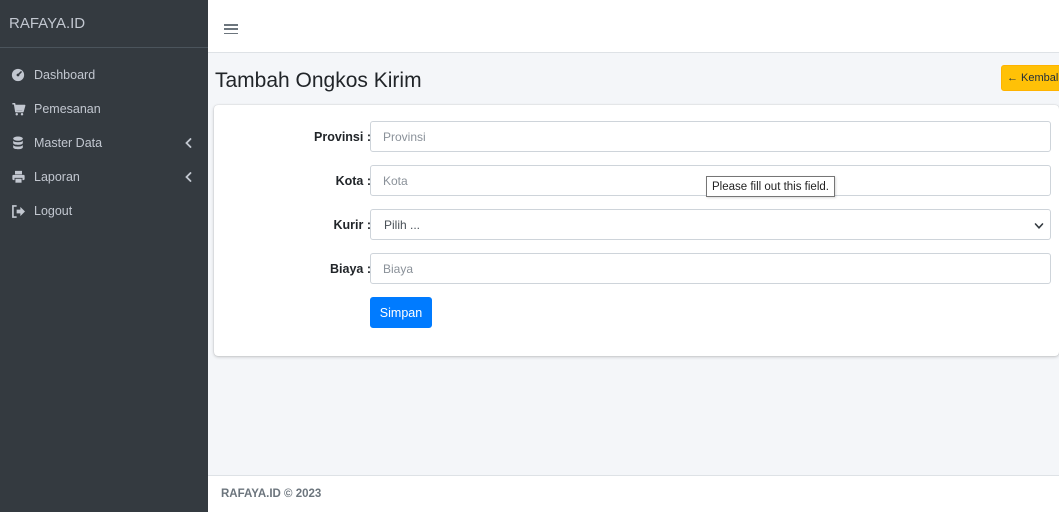  Describe the element at coordinates (633, 26) in the screenshot. I see `top-navbar` at that location.